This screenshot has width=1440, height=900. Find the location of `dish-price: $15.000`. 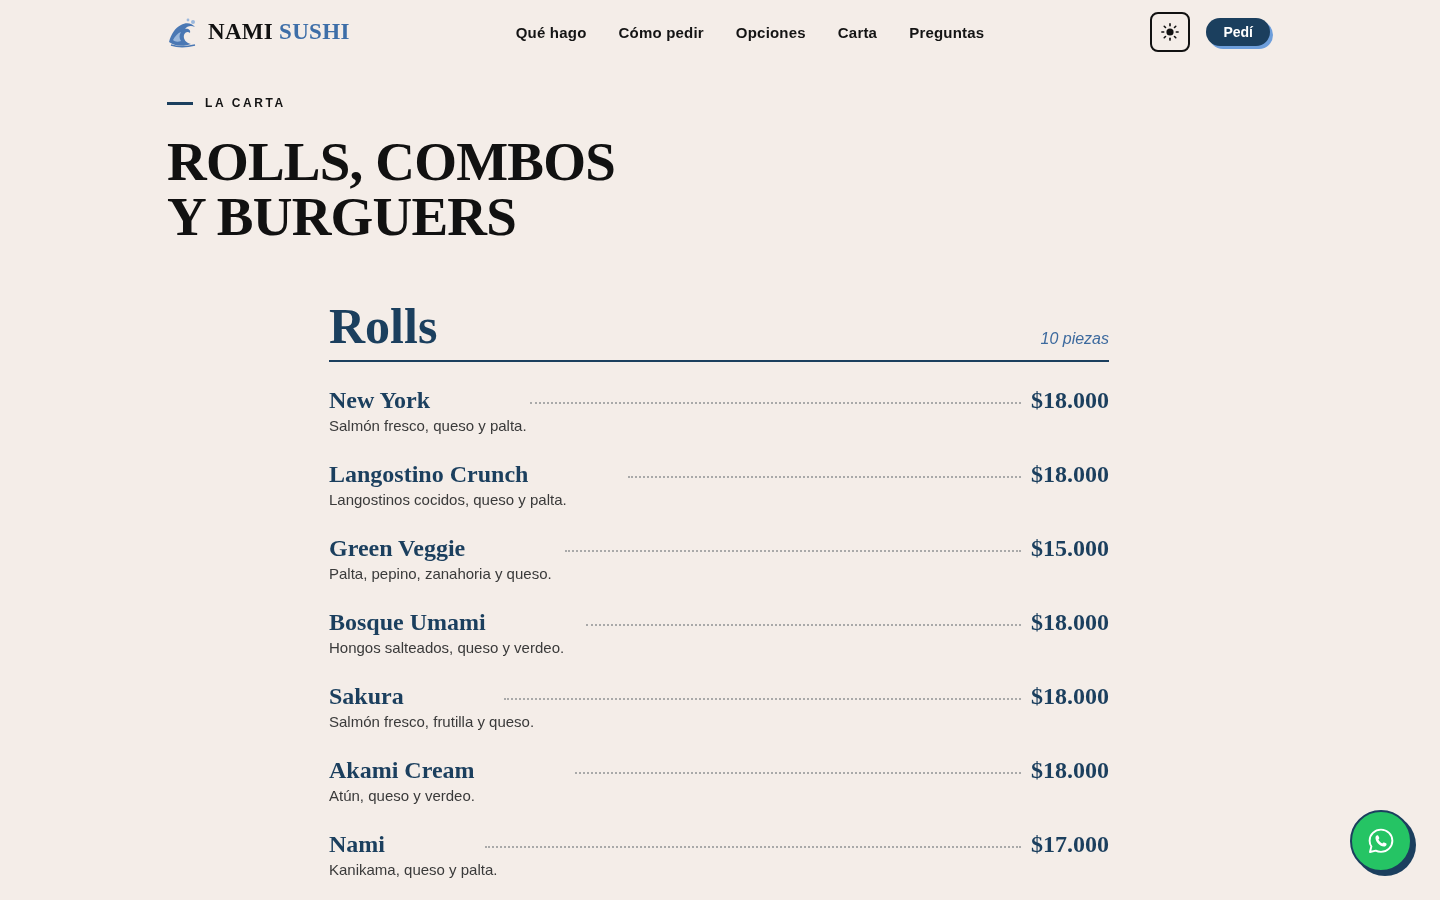

dish-price: $15.000 is located at coordinates (1070, 548).